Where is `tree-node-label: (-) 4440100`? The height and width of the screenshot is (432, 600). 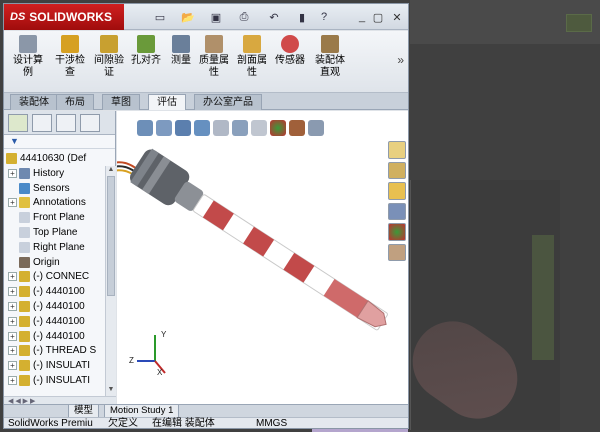
tree-node-label: (-) 4440100 is located at coordinates (59, 307).